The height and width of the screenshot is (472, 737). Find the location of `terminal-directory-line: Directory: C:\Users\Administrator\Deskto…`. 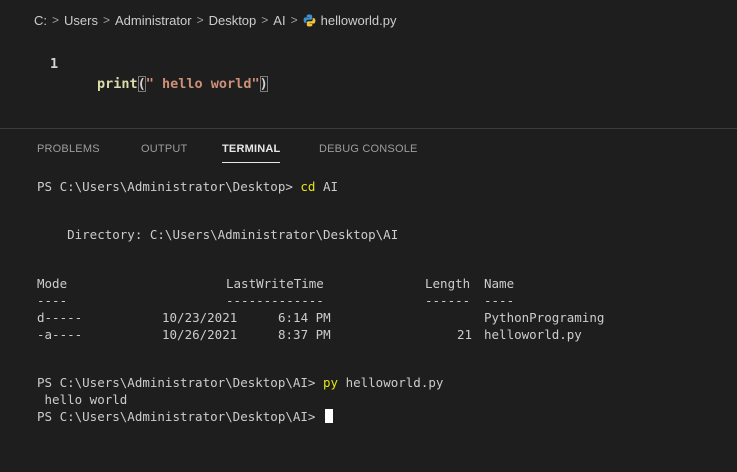

terminal-directory-line: Directory: C:\Users\Administrator\Deskto… is located at coordinates (218, 234).